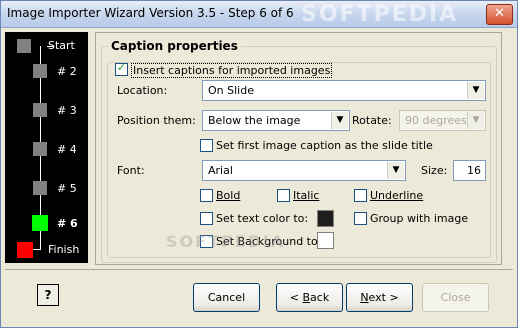  I want to click on close-button: Close, so click(455, 297).